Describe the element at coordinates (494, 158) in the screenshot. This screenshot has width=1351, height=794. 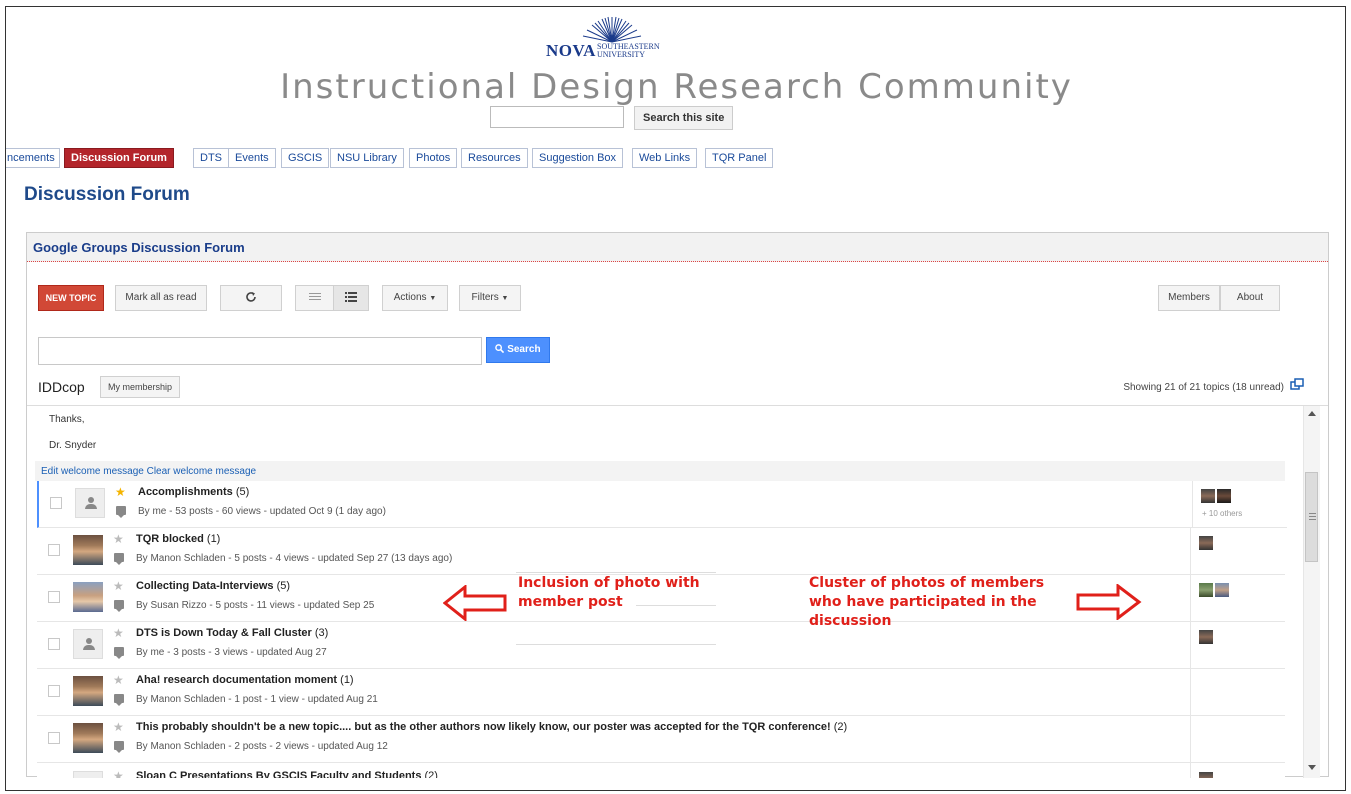
I see `tab-resources: Resources` at that location.